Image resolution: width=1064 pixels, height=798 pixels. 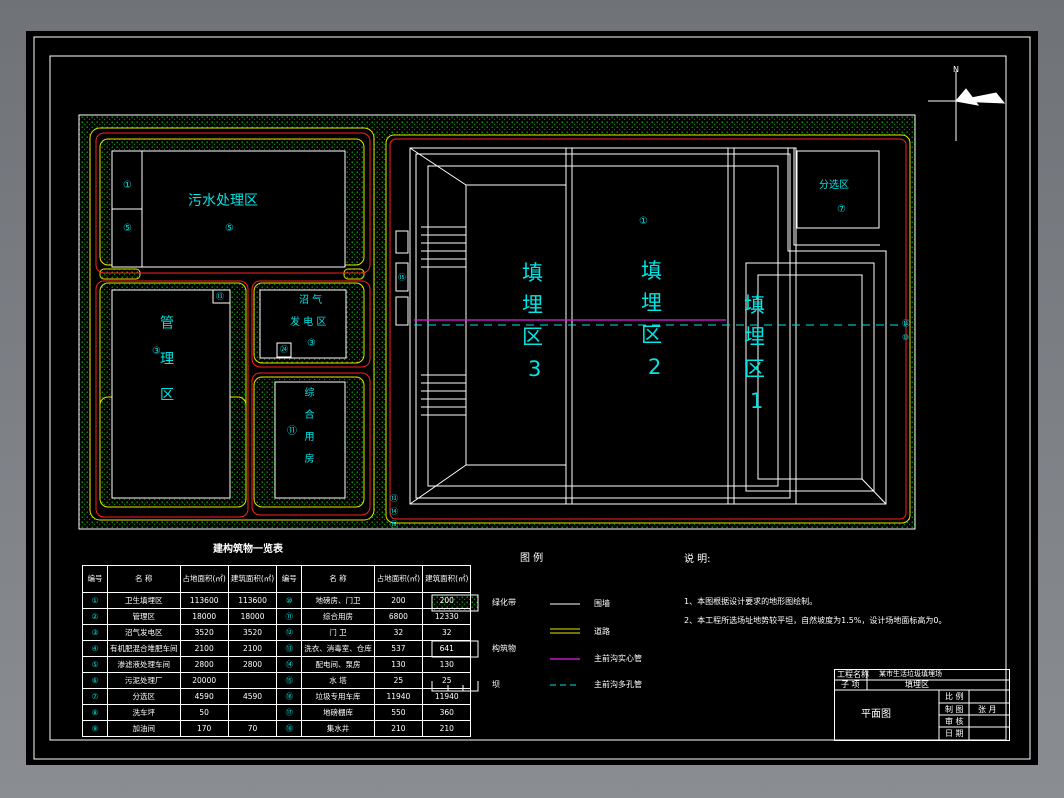 What do you see at coordinates (292, 431) in the screenshot?
I see `general-num: ⑪` at bounding box center [292, 431].